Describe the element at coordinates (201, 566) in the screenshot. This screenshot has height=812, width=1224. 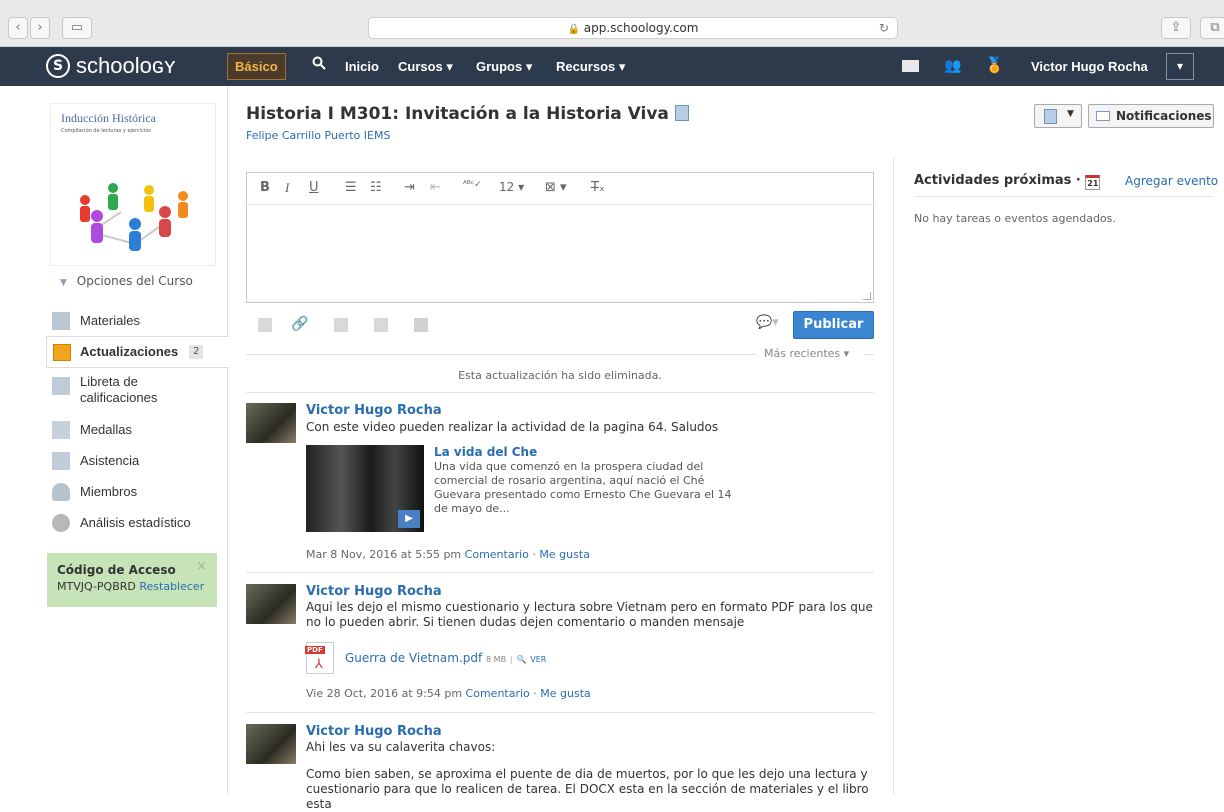
I see `close-icon: ×` at that location.